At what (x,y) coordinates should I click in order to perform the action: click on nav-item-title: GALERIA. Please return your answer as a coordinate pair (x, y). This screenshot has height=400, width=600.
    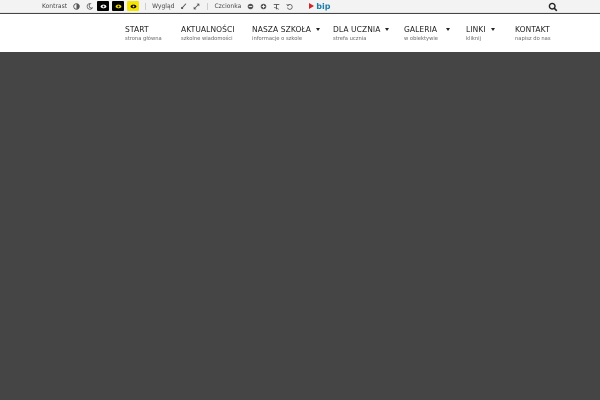
    Looking at the image, I should click on (421, 29).